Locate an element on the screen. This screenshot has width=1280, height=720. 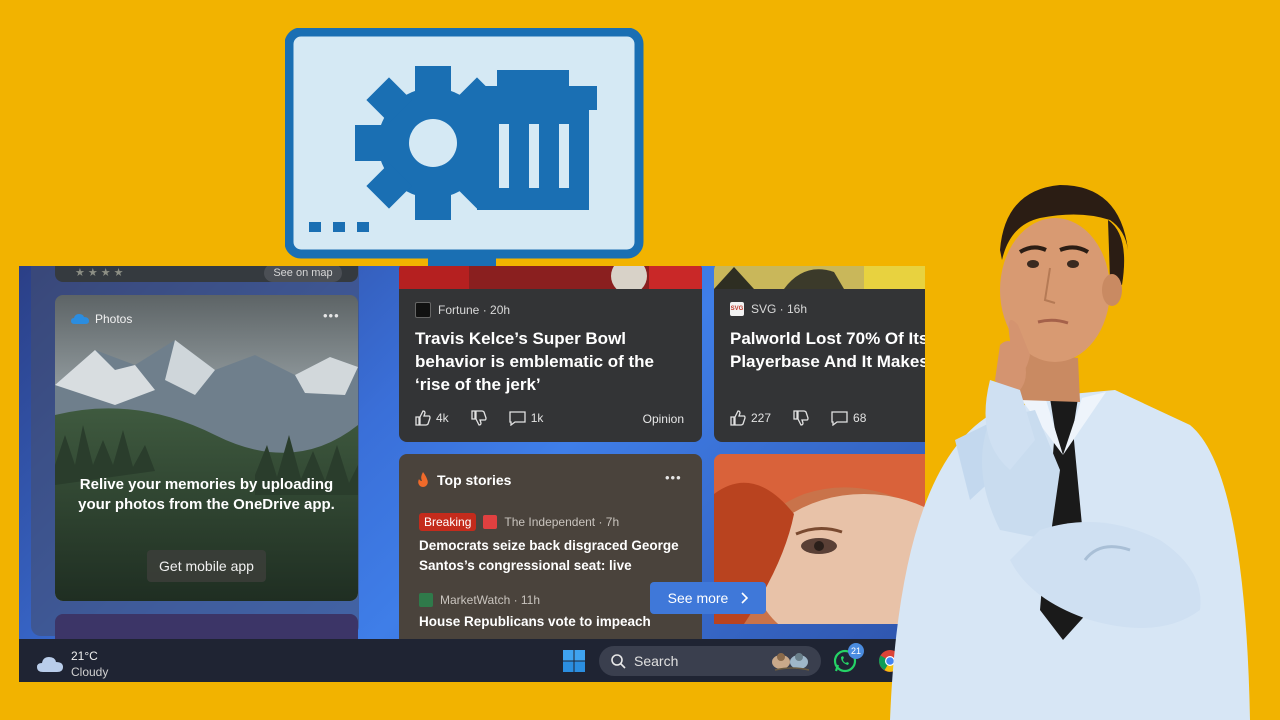
top-stories-title: Top stories is located at coordinates (474, 480).